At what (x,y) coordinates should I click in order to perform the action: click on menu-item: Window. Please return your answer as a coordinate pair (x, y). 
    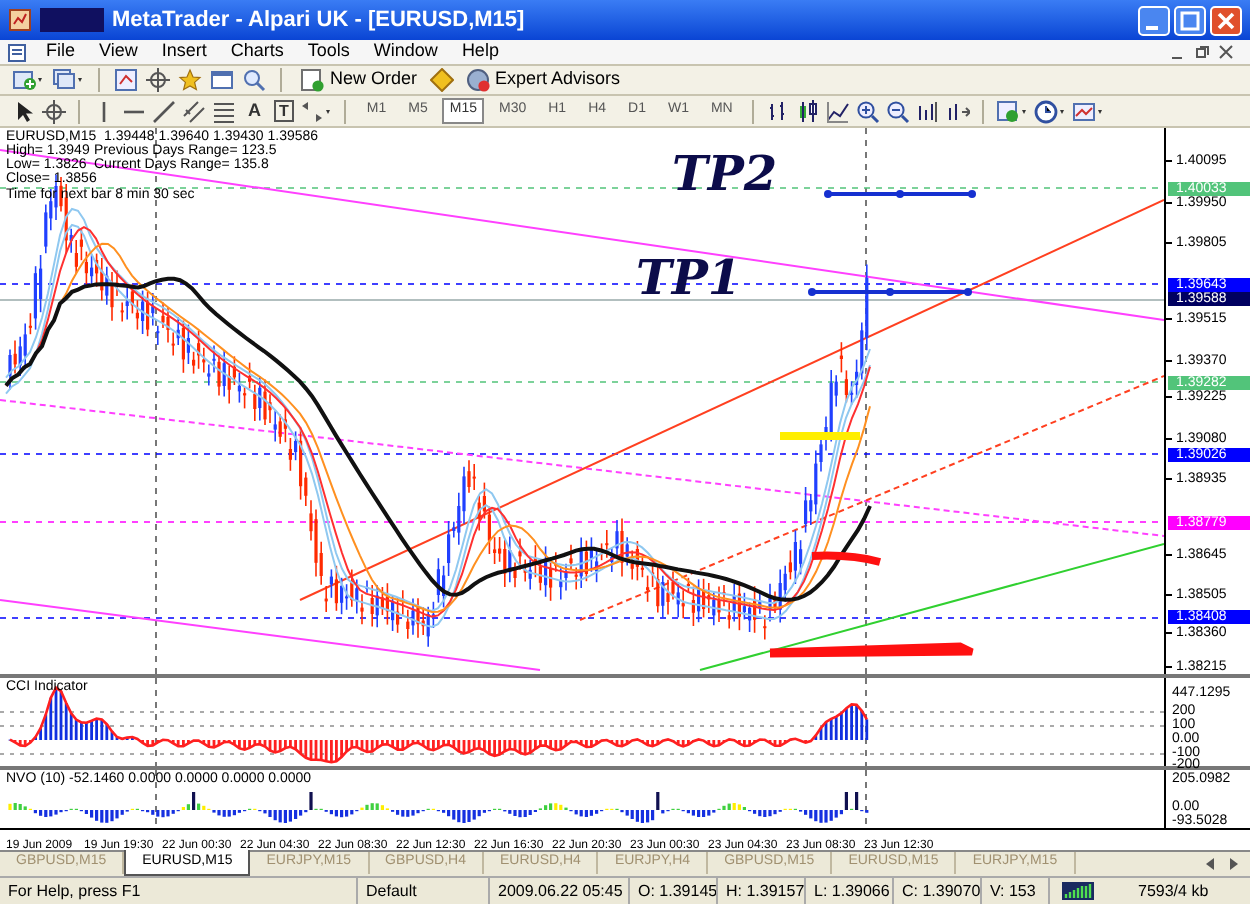
    Looking at the image, I should click on (405, 52).